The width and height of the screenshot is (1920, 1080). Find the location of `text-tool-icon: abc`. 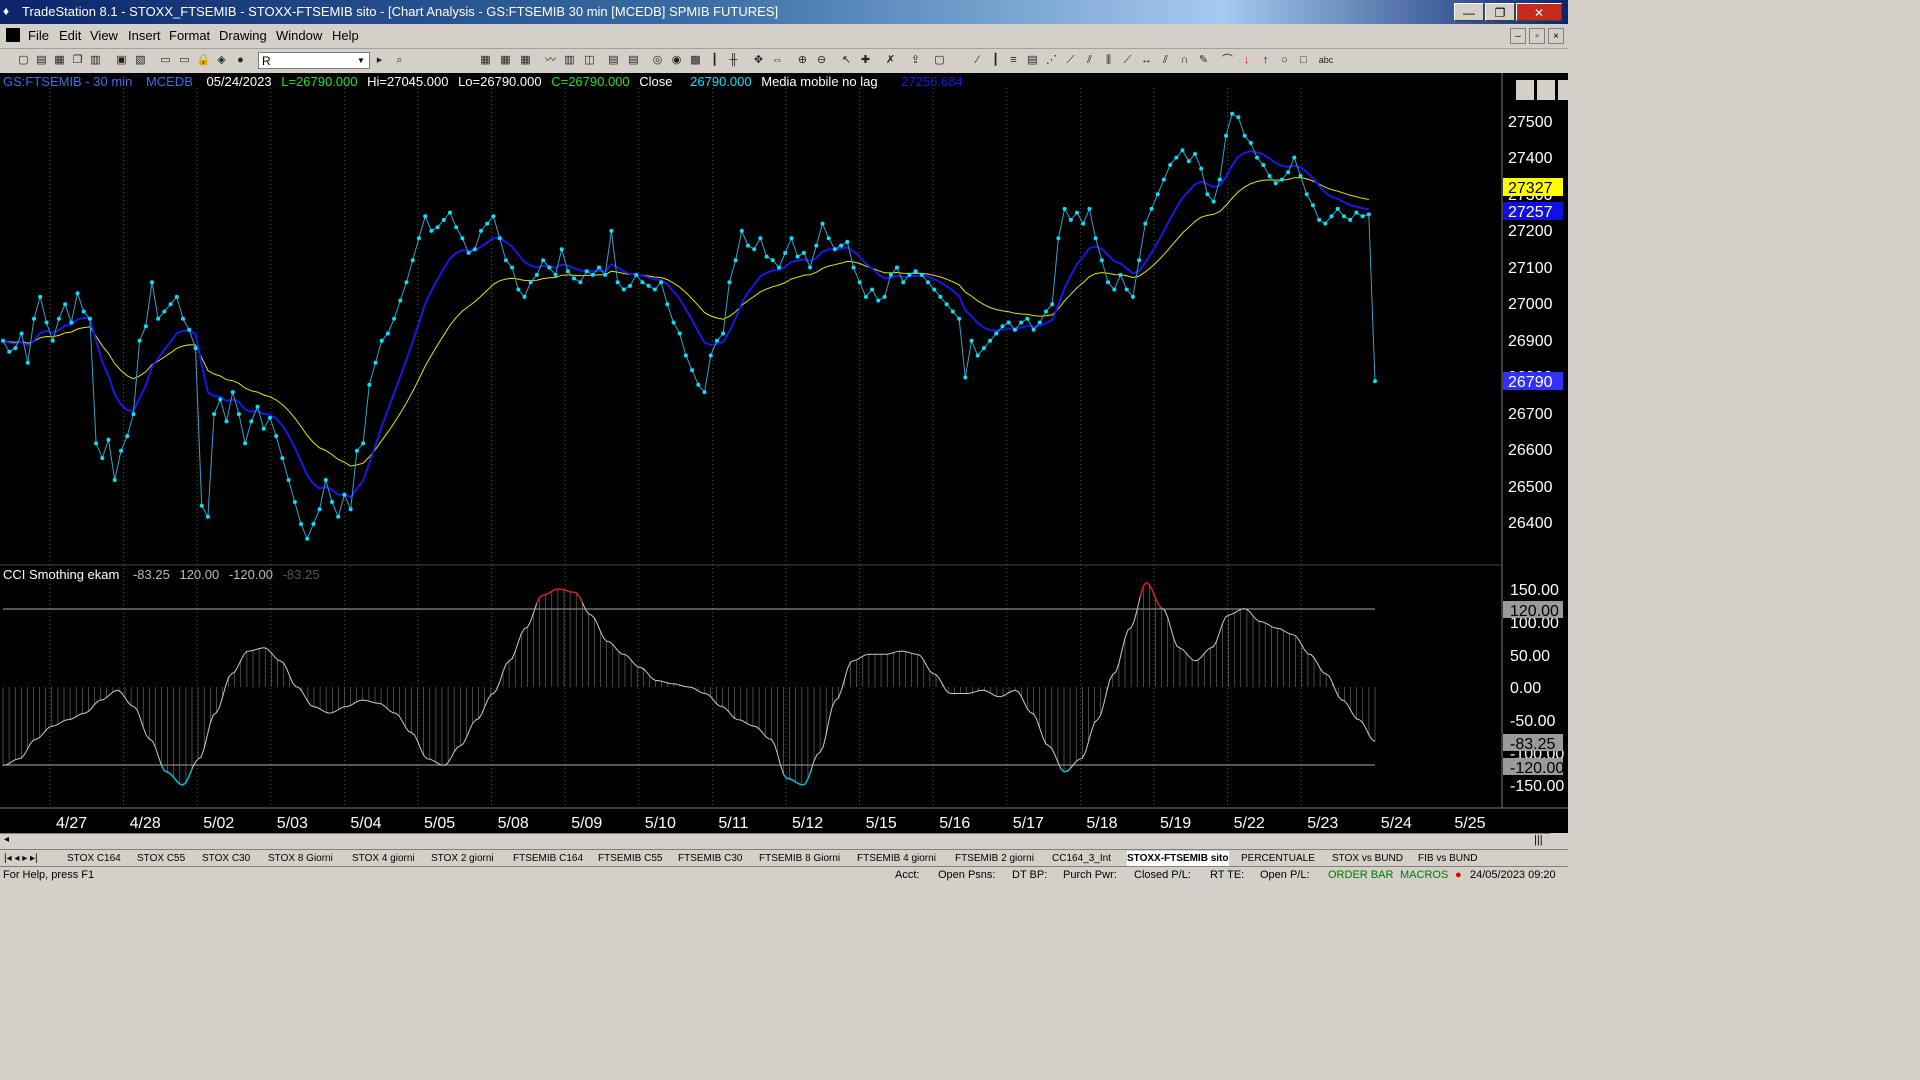

text-tool-icon: abc is located at coordinates (1326, 60).